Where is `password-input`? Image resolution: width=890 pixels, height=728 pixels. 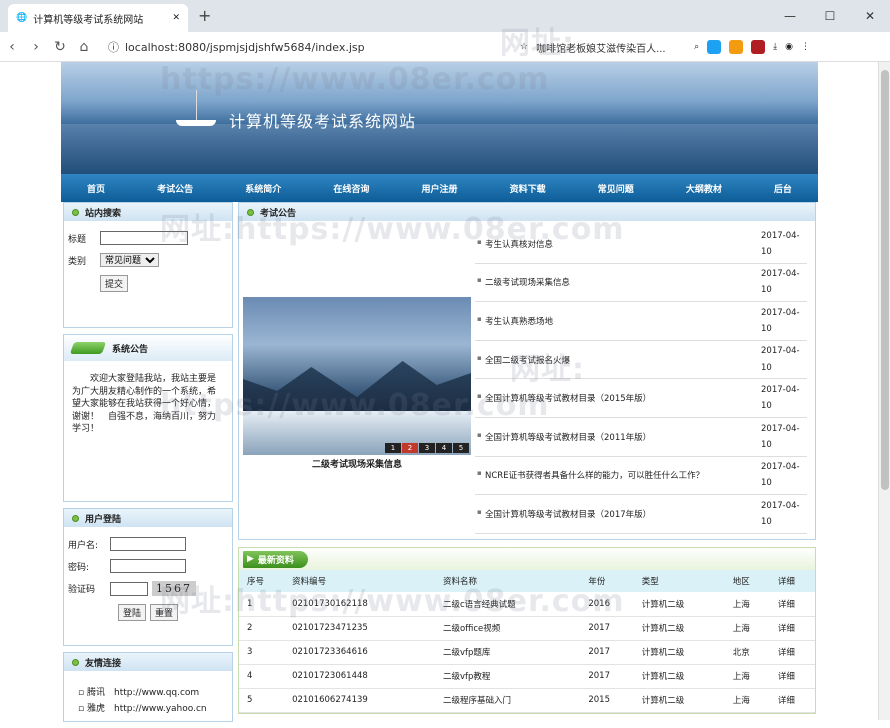 password-input is located at coordinates (148, 566).